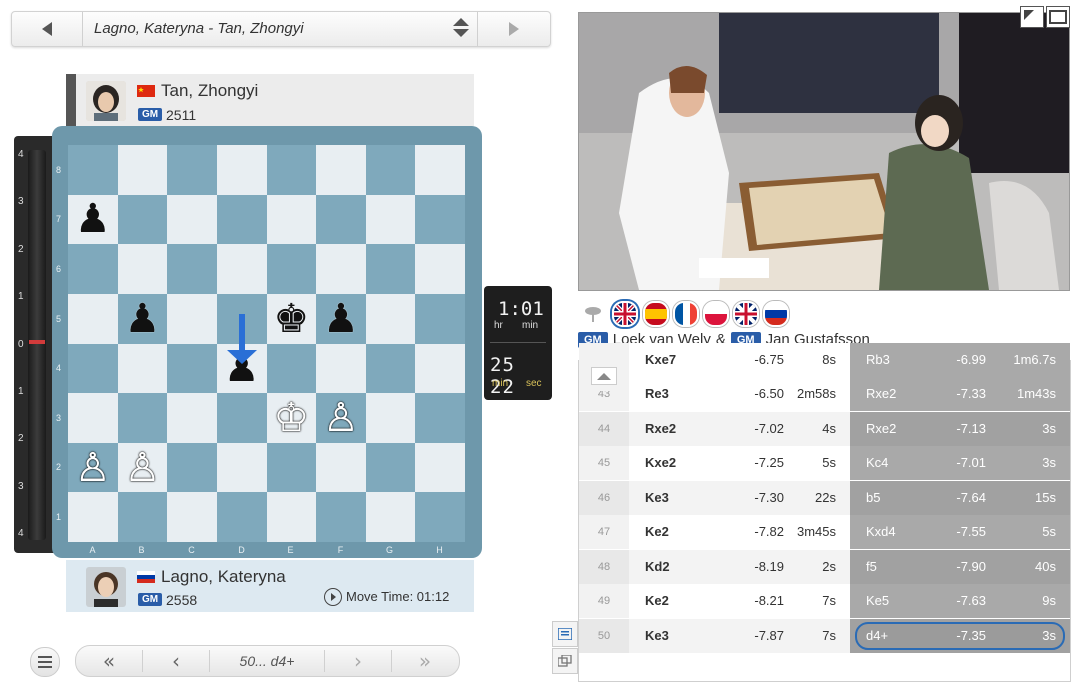 The height and width of the screenshot is (691, 1080). I want to click on table-row: 45 Kxe2 -7.25 5s Kc4 -7.01 3s, so click(824, 463).